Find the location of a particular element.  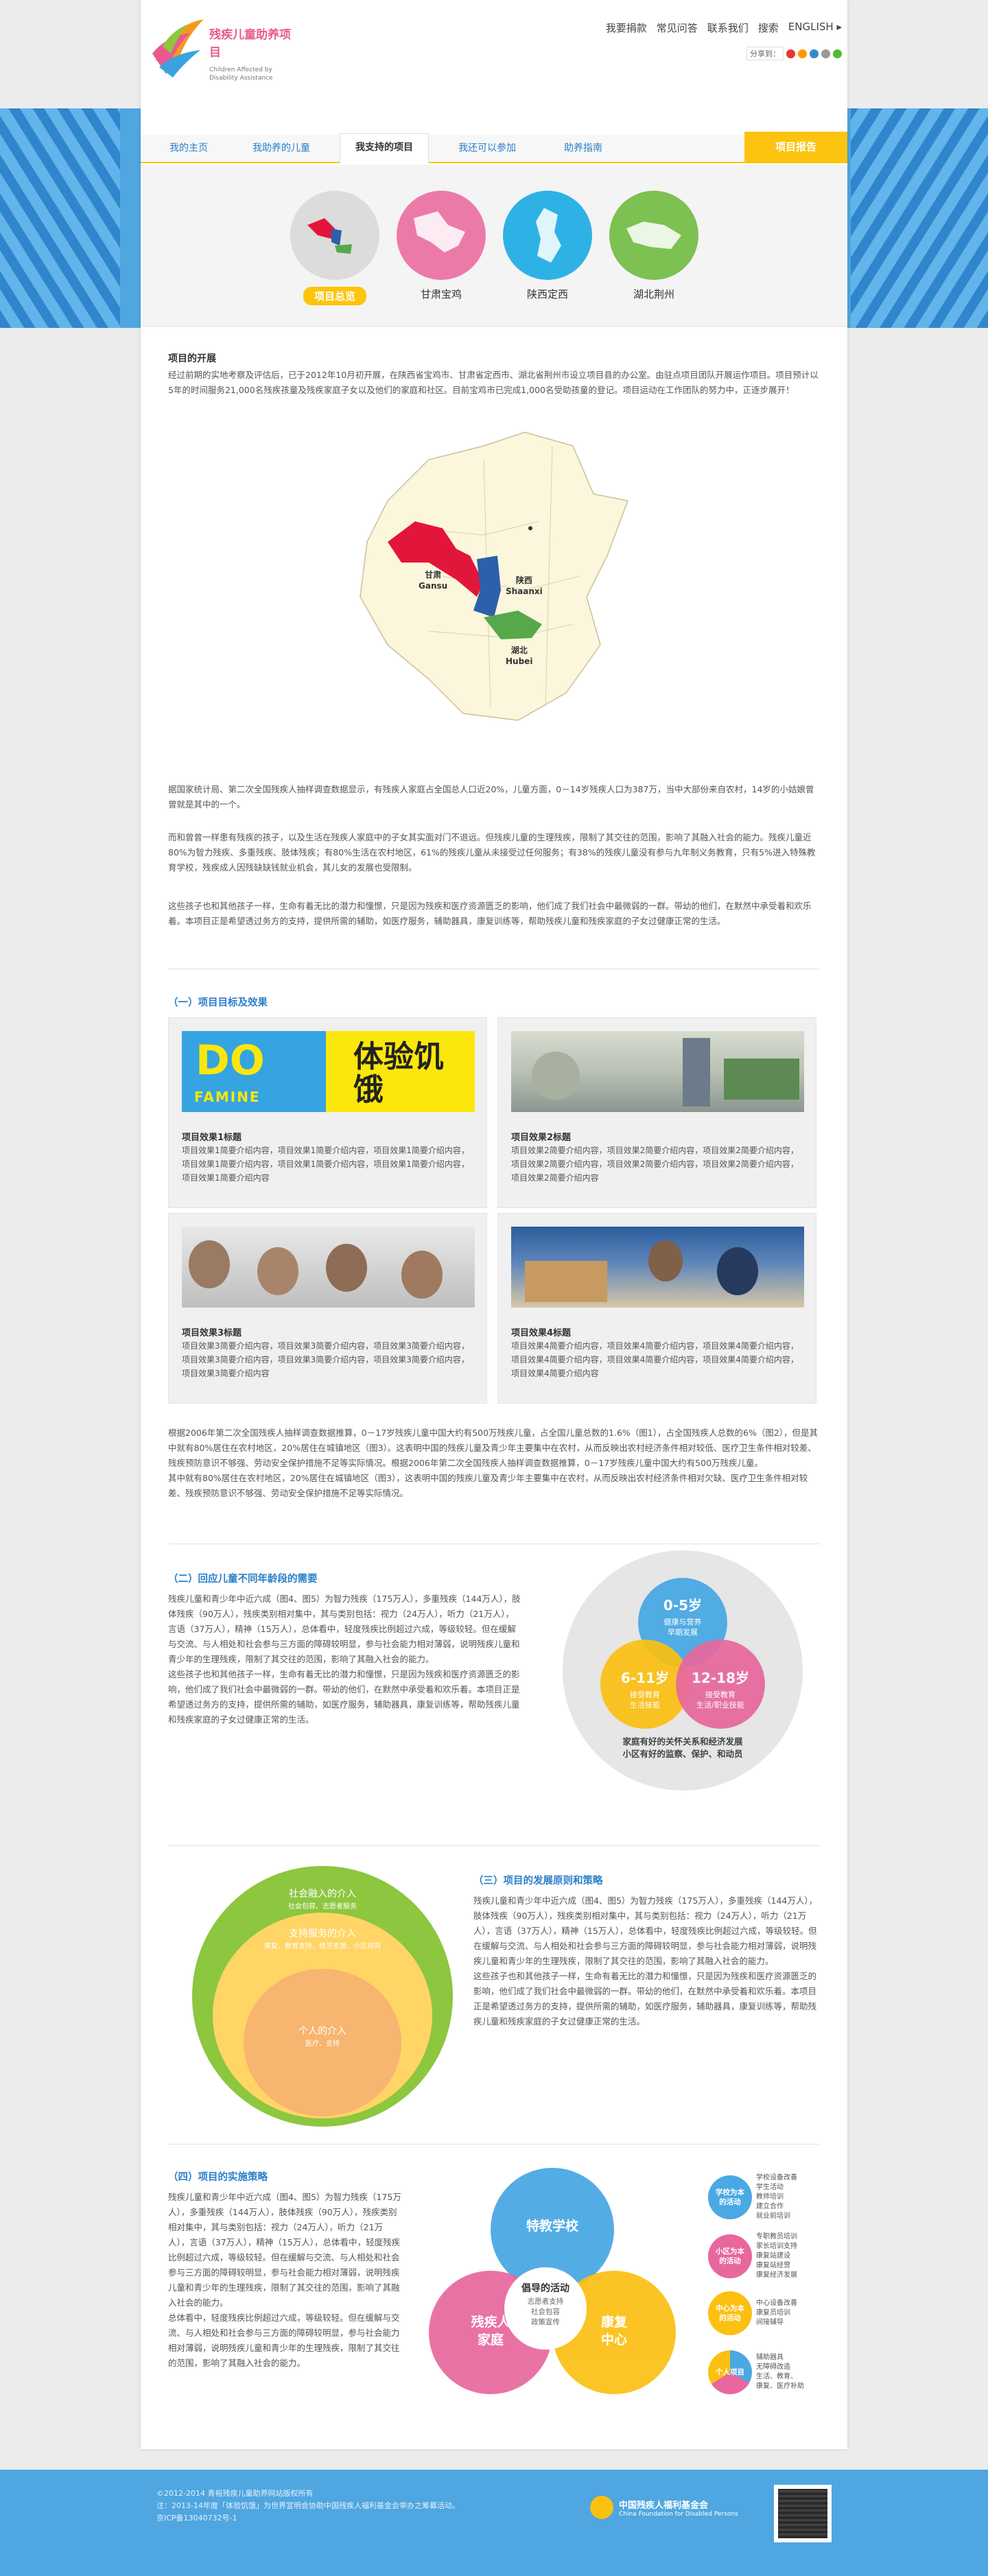

top-nav: 我要捐款 常见问答 联系我们 搜索 ENGLISH ▸ is located at coordinates (724, 28).